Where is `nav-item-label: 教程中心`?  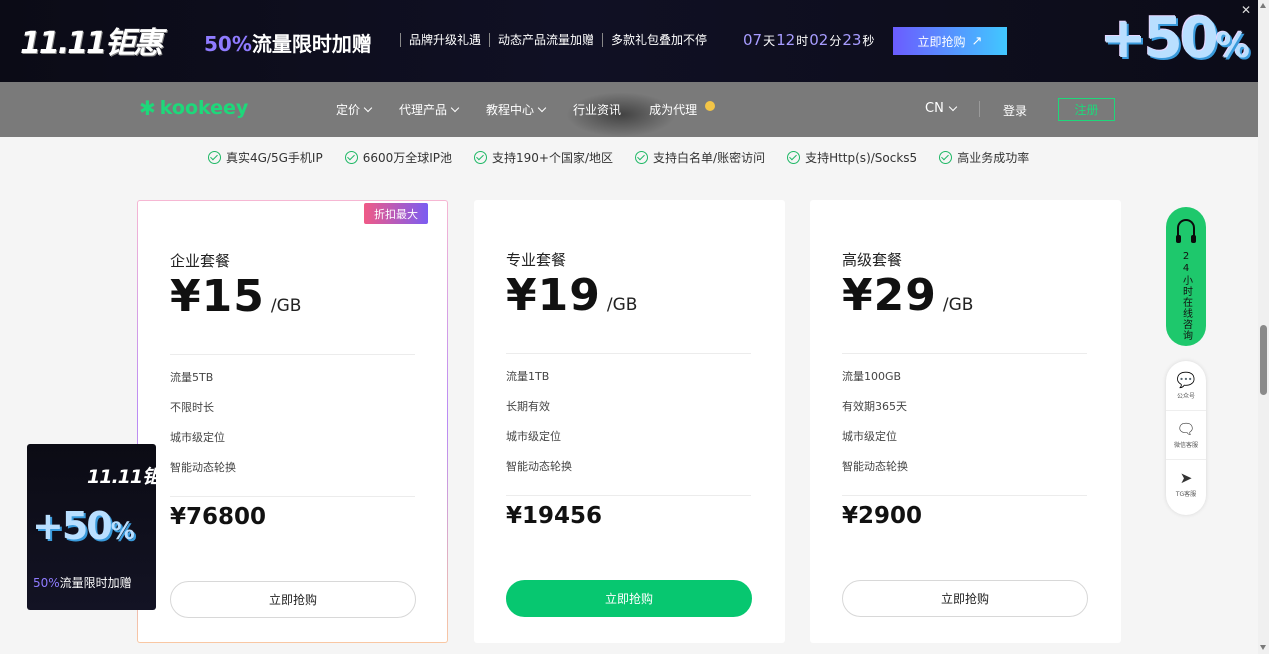 nav-item-label: 教程中心 is located at coordinates (510, 110).